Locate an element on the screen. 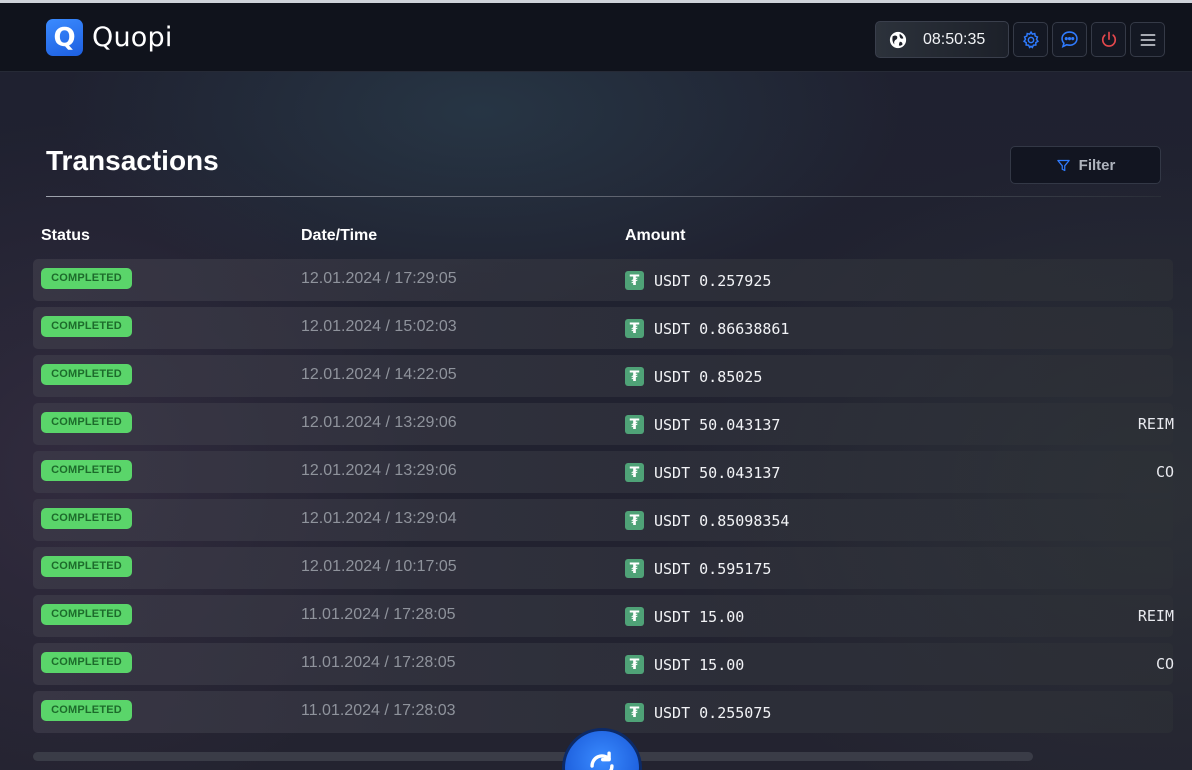  chat-button is located at coordinates (1069, 39).